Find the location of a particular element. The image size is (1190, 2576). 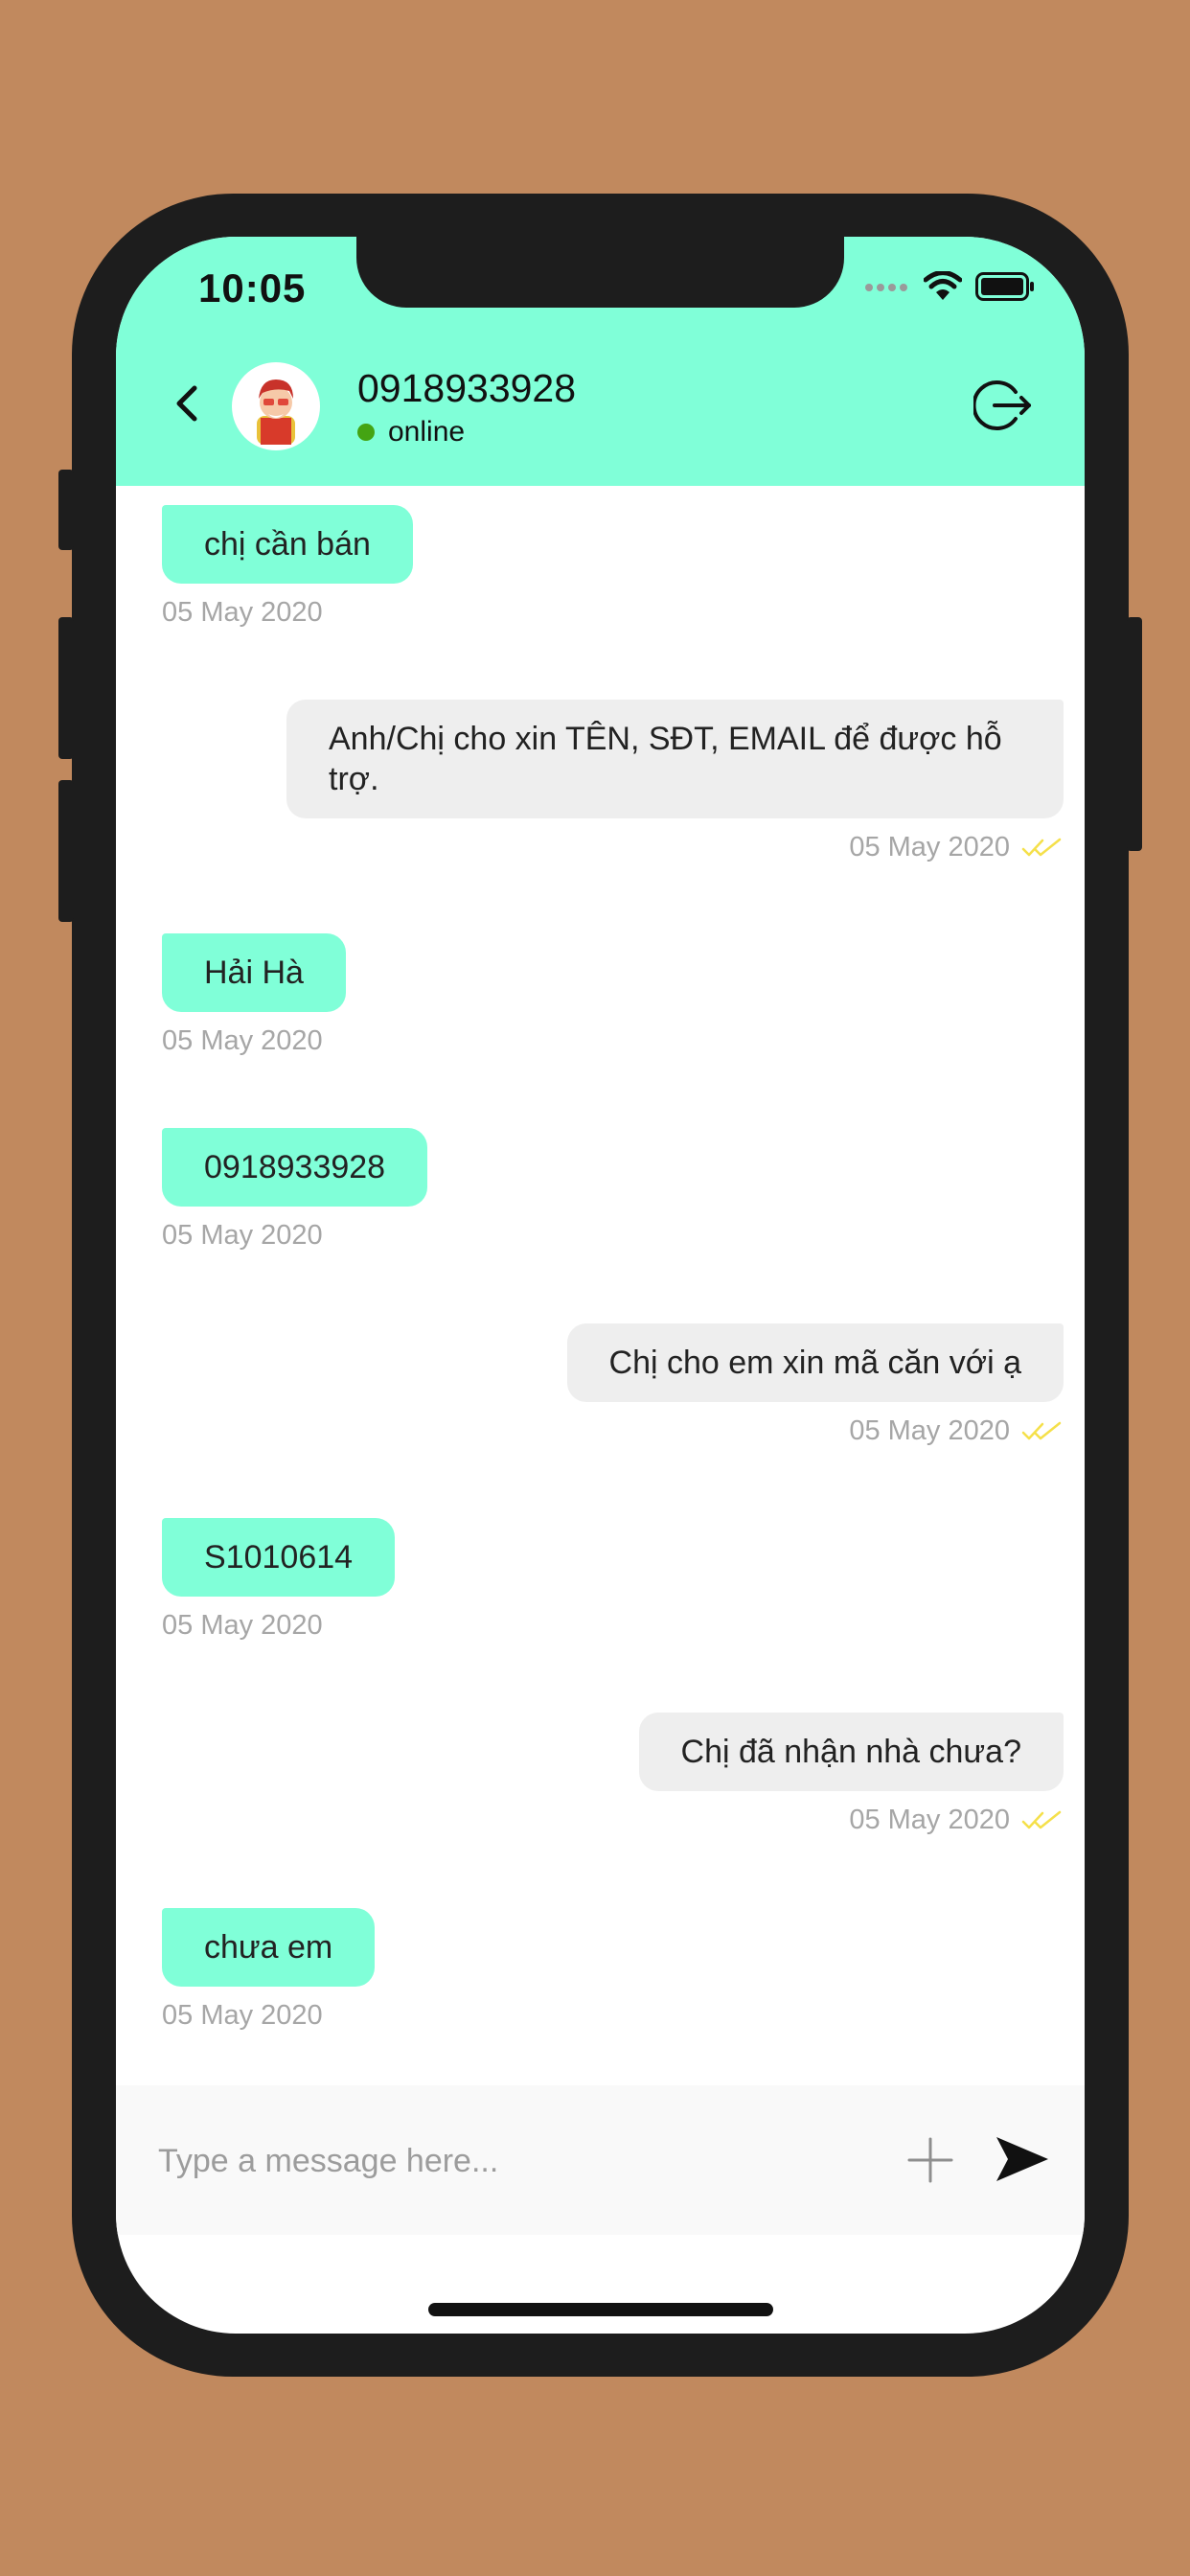

message-bubble: chưa em is located at coordinates (269, 1947).